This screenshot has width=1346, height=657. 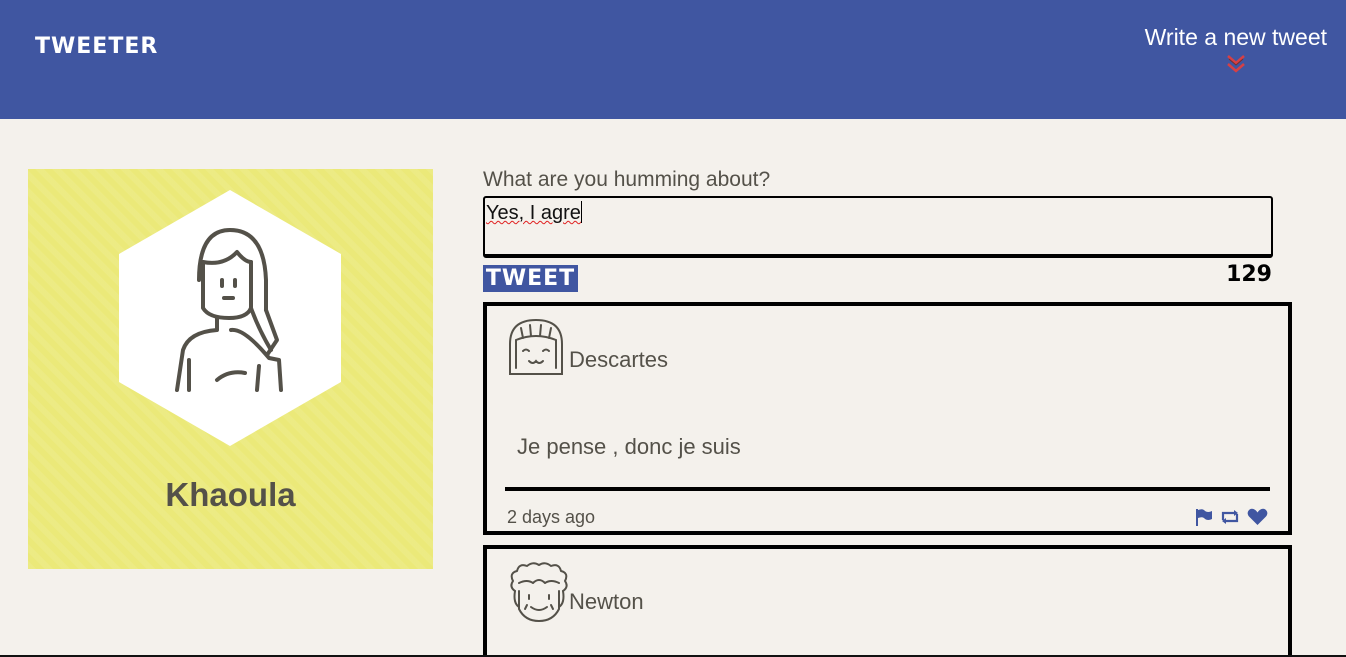 I want to click on textarea-text: Yes, I agre, so click(x=533, y=213).